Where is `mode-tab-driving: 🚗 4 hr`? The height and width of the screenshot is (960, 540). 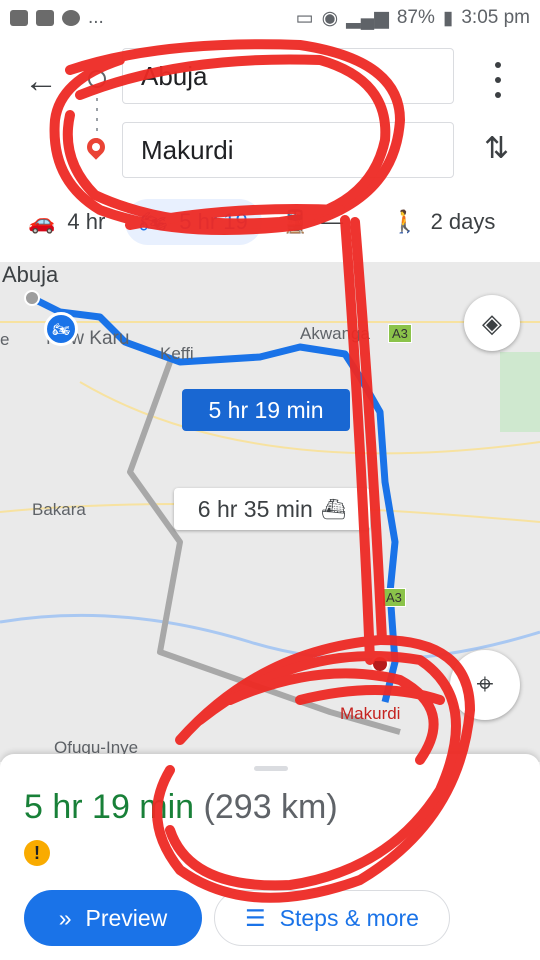 mode-tab-driving: 🚗 4 hr is located at coordinates (66, 222).